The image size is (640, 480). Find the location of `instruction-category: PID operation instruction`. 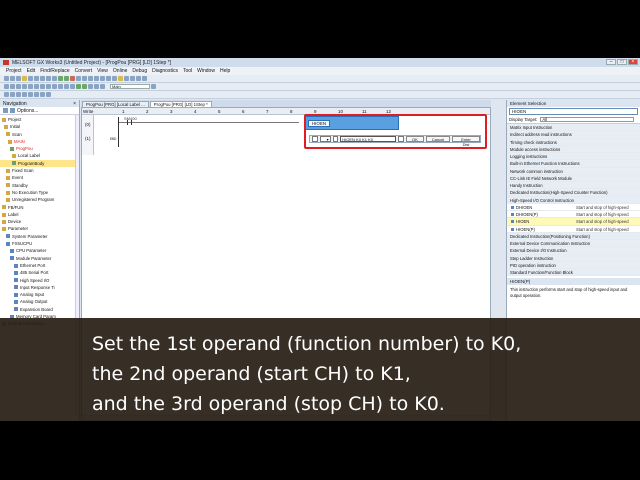

instruction-category: PID operation instruction is located at coordinates (573, 265).